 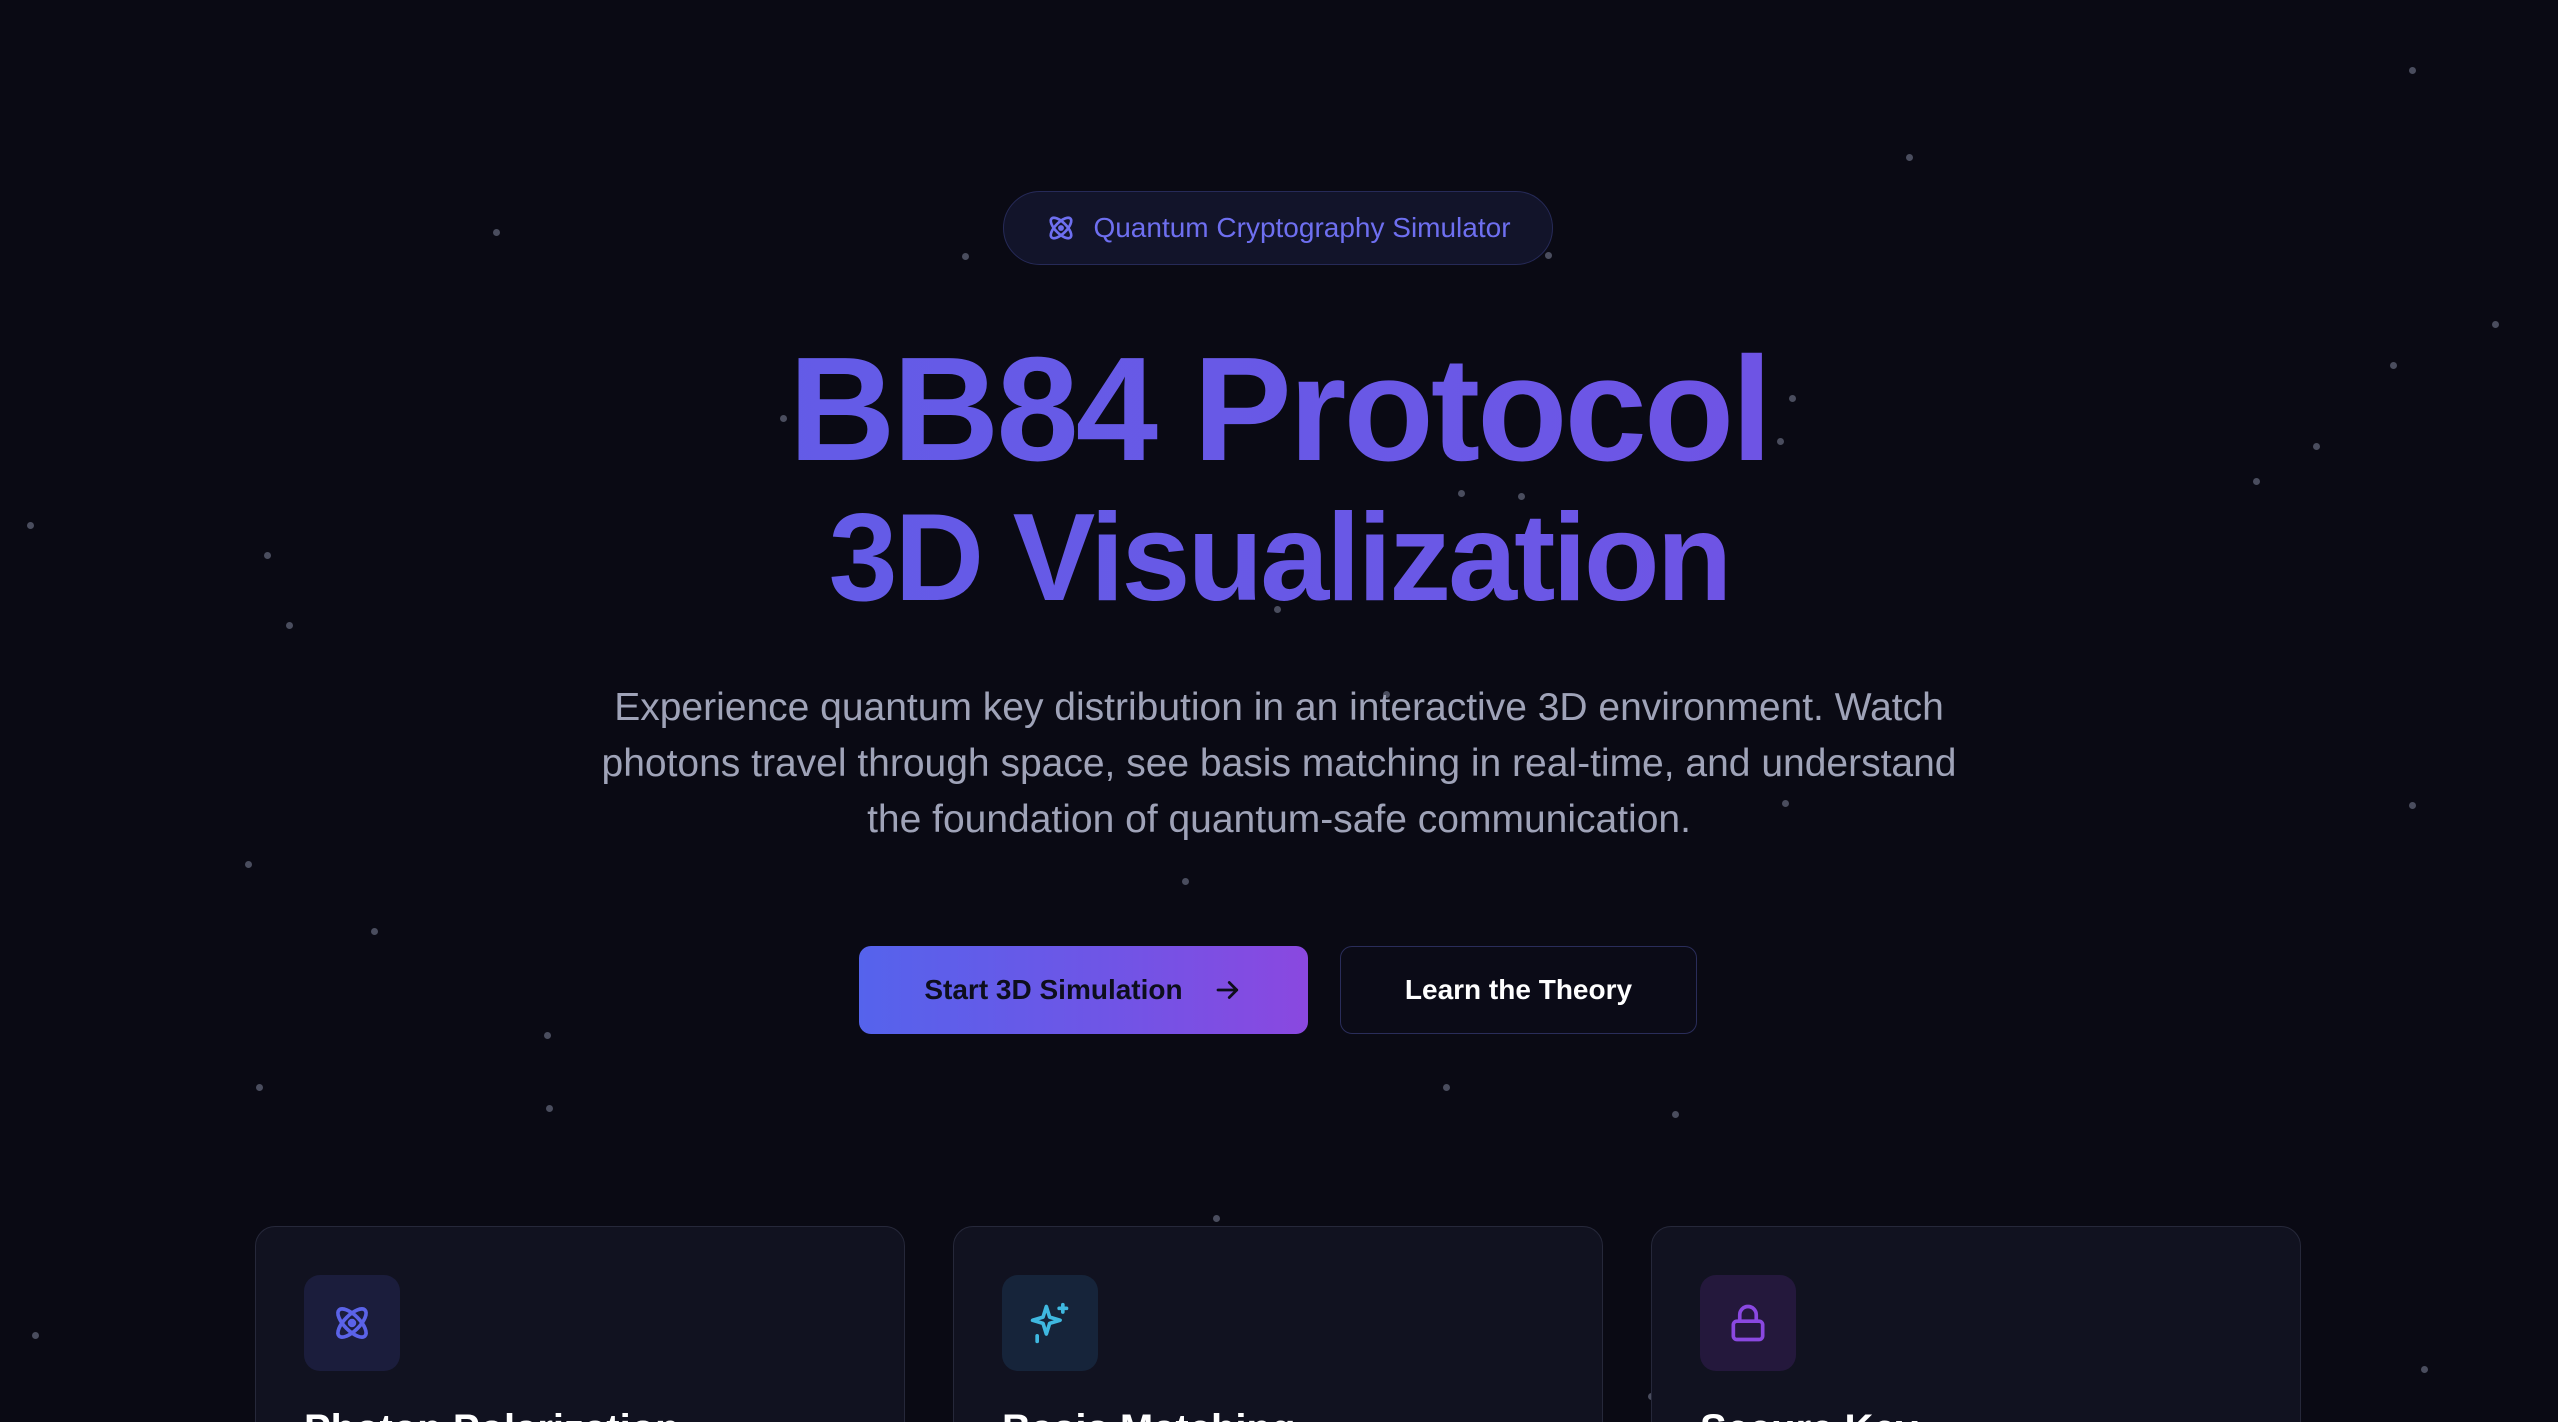 I want to click on lock-icon, so click(x=1748, y=1323).